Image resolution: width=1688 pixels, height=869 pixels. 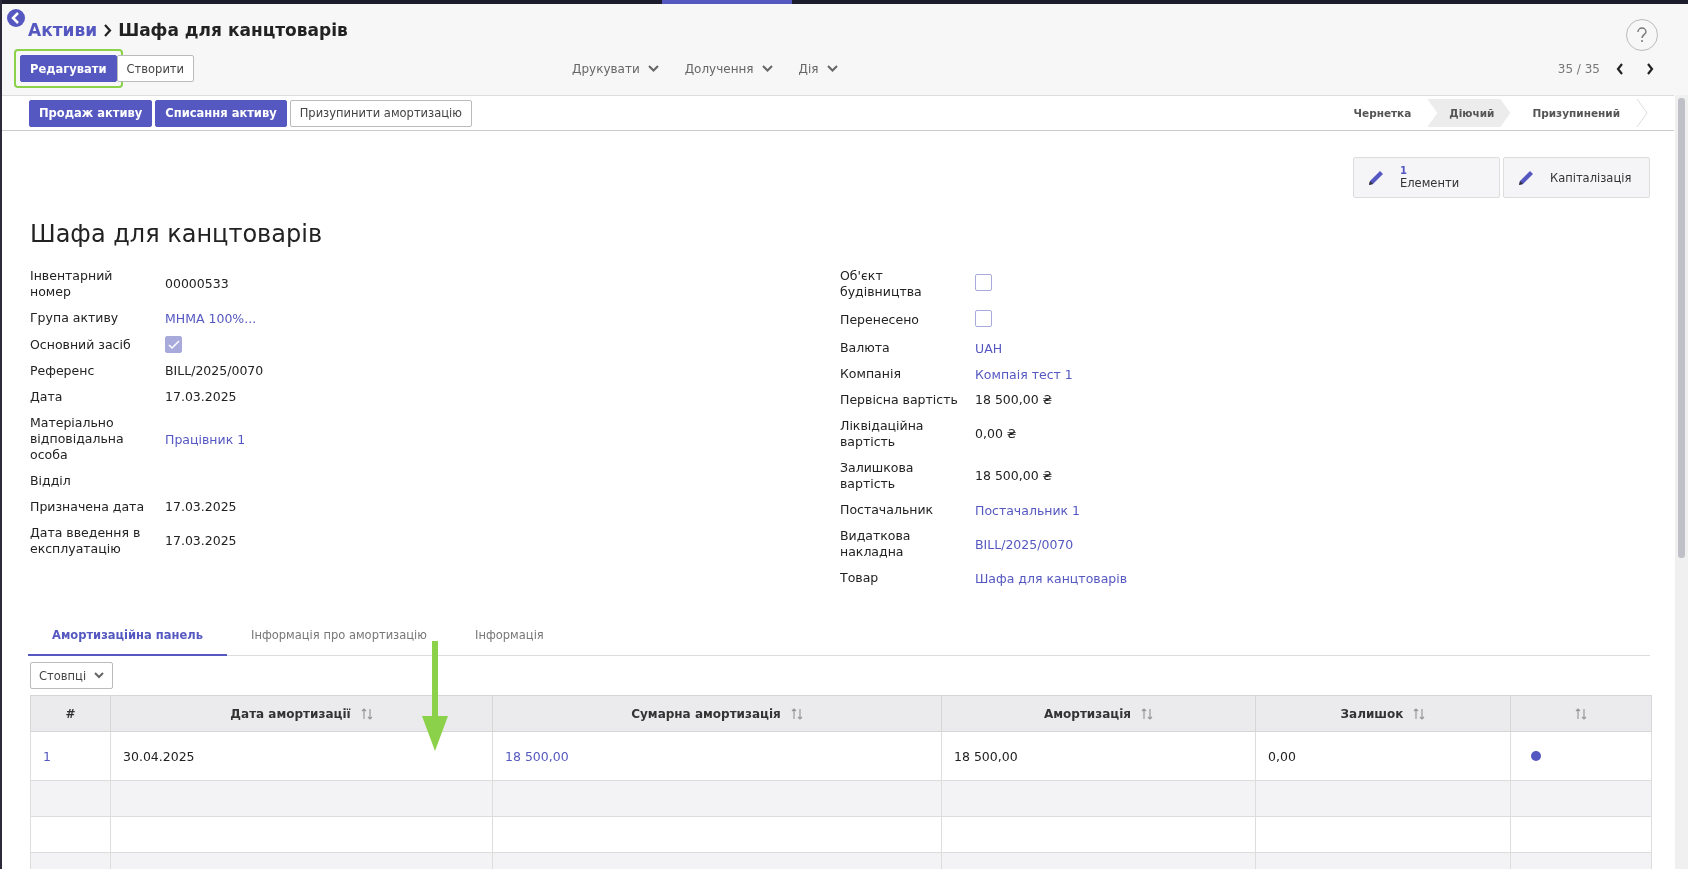 What do you see at coordinates (221, 113) in the screenshot?
I see `action-button: Списання активу` at bounding box center [221, 113].